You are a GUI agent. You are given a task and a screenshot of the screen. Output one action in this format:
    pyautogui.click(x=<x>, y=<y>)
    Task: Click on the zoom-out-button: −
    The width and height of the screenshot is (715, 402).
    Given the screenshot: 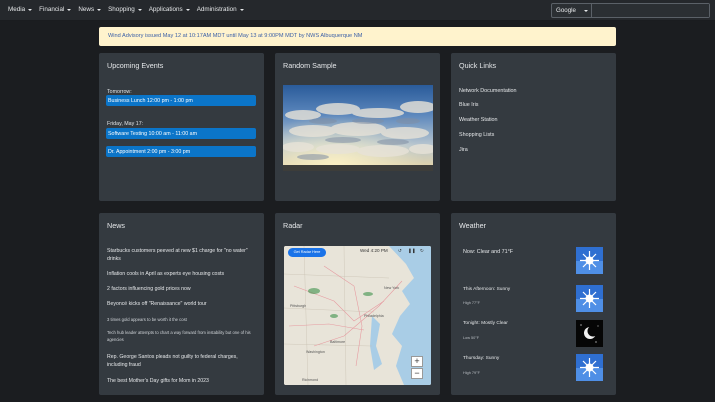 What is the action you would take?
    pyautogui.click(x=417, y=373)
    